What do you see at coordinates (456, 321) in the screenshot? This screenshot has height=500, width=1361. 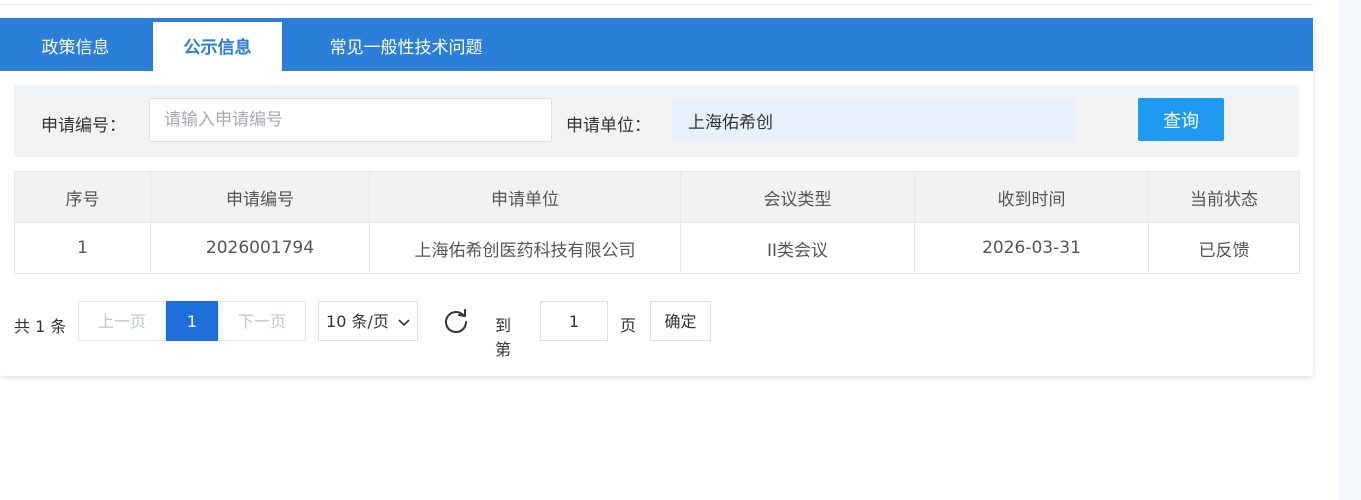 I see `refresh-icon` at bounding box center [456, 321].